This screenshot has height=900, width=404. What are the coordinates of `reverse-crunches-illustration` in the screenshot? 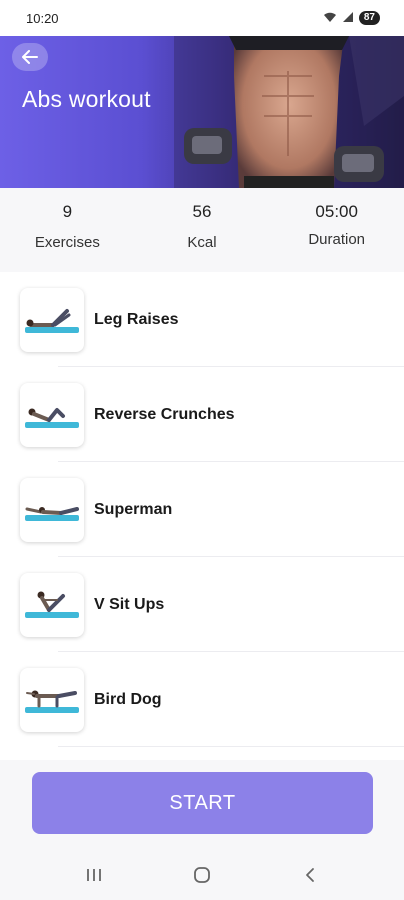 It's located at (52, 417).